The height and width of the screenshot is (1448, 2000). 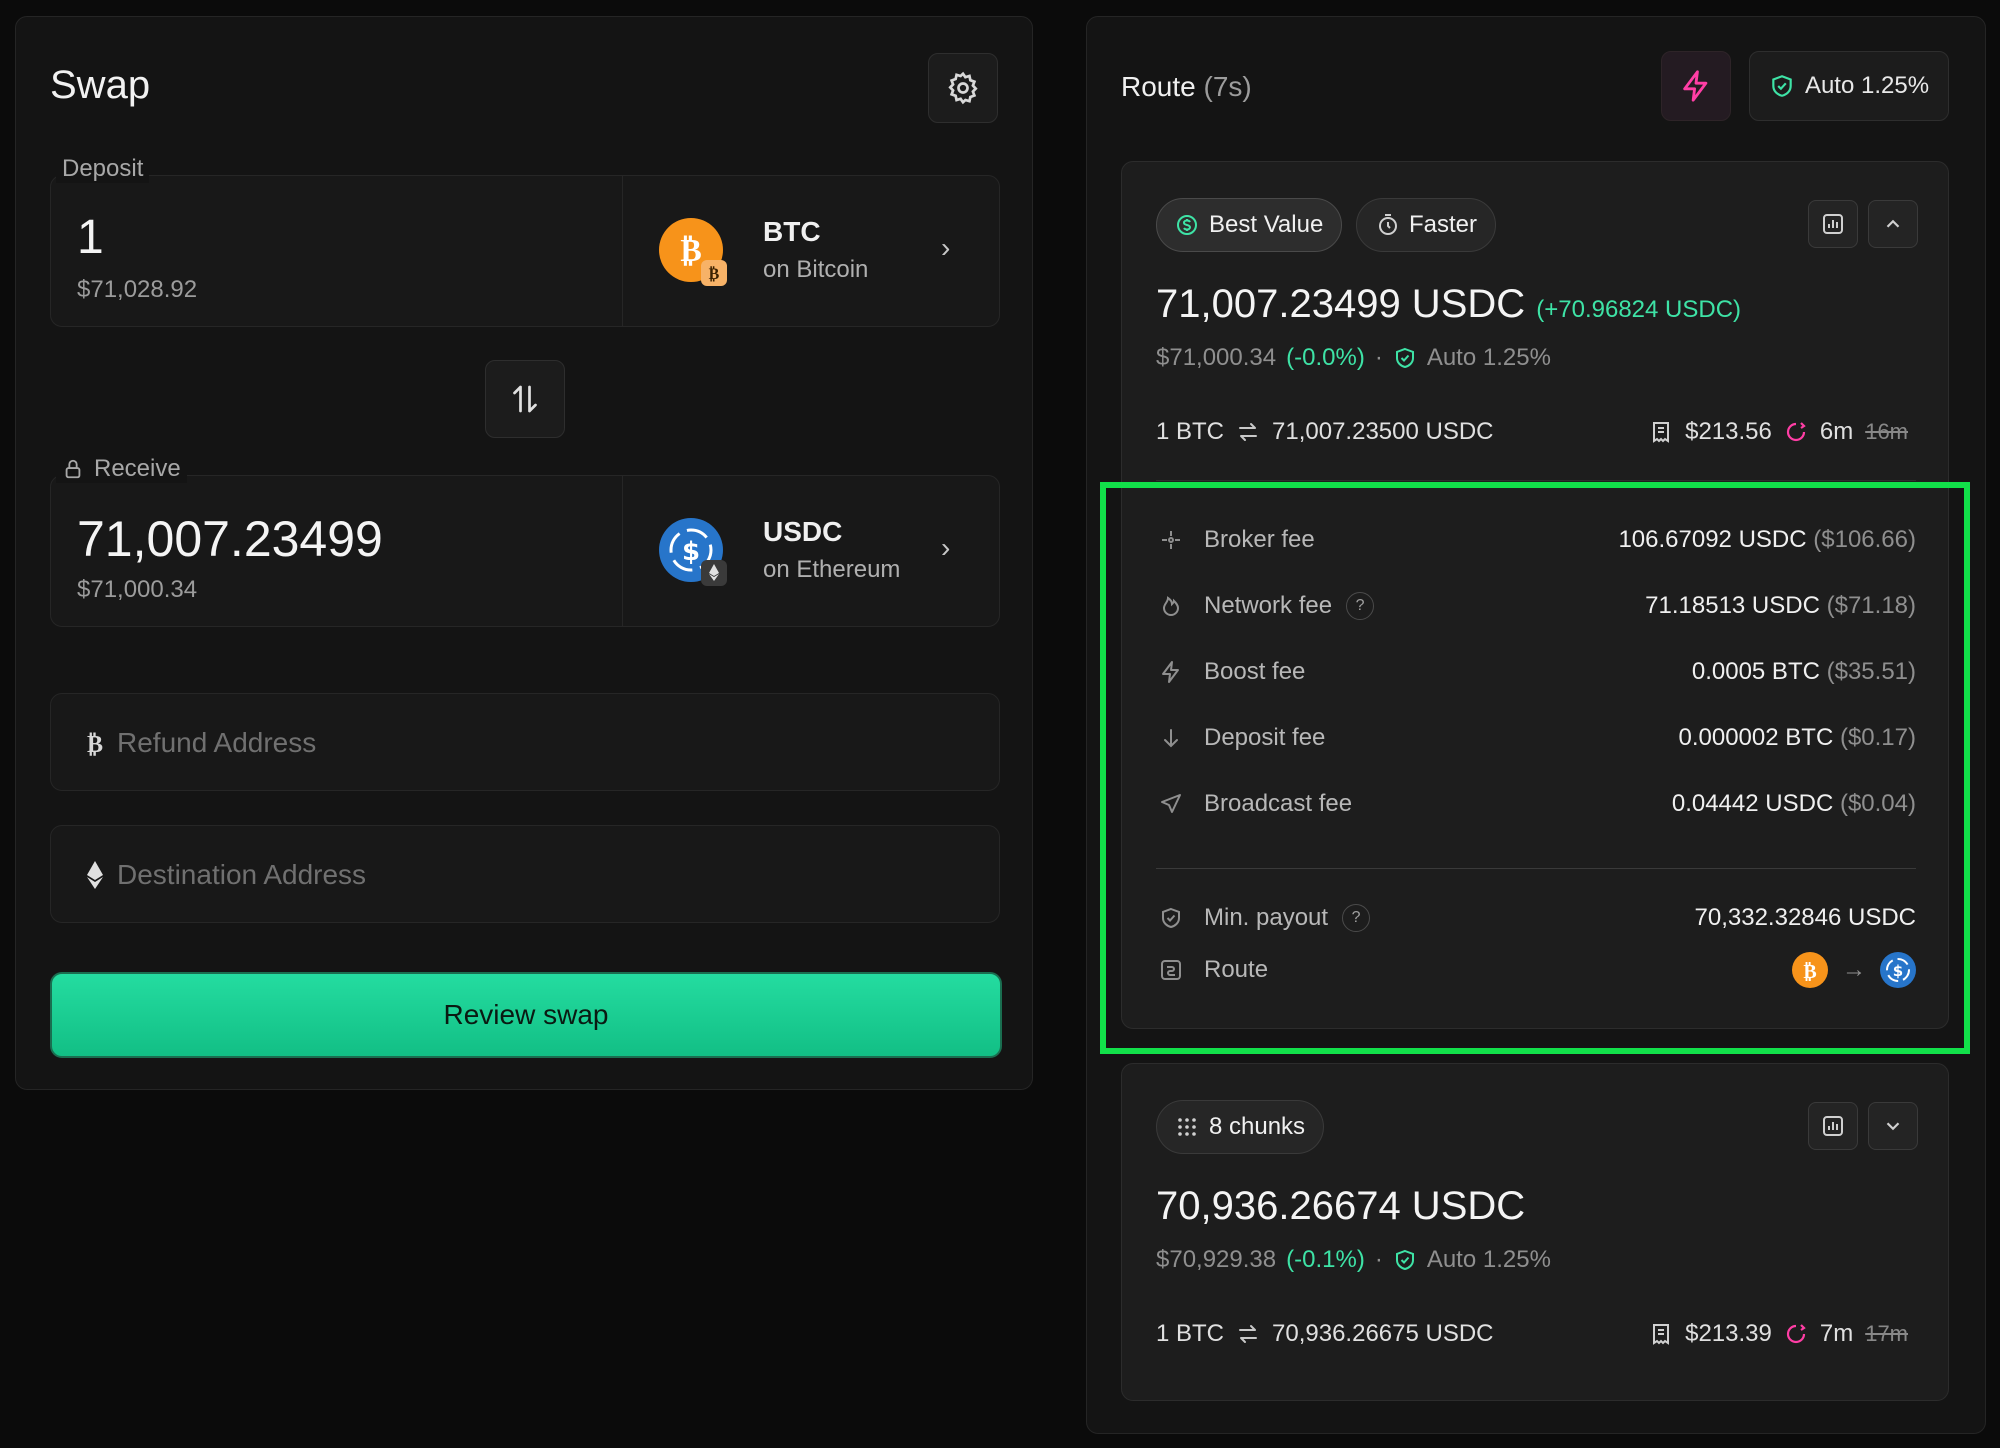 What do you see at coordinates (1752, 803) in the screenshot?
I see `fee-amount: 0.04442 USDC` at bounding box center [1752, 803].